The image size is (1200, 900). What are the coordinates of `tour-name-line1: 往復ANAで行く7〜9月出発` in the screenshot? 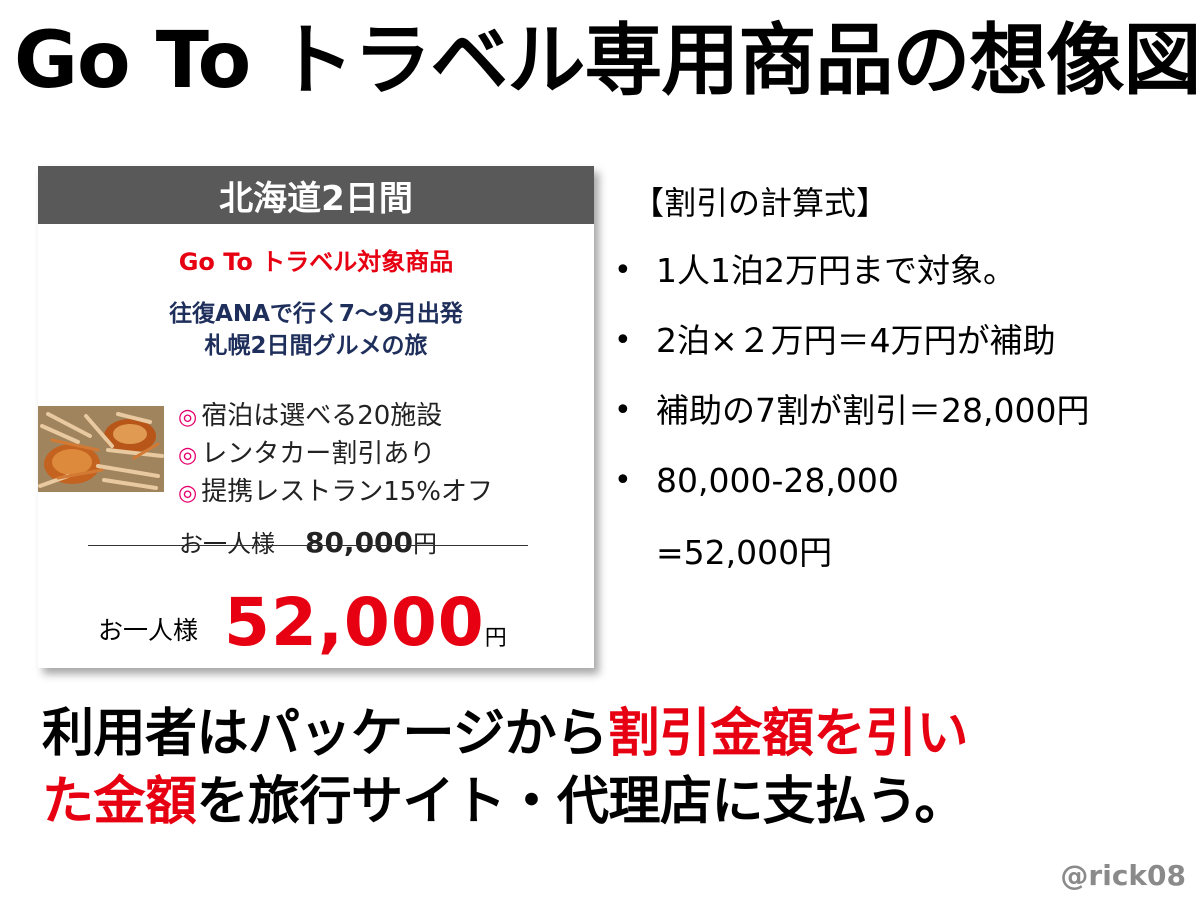 It's located at (316, 314).